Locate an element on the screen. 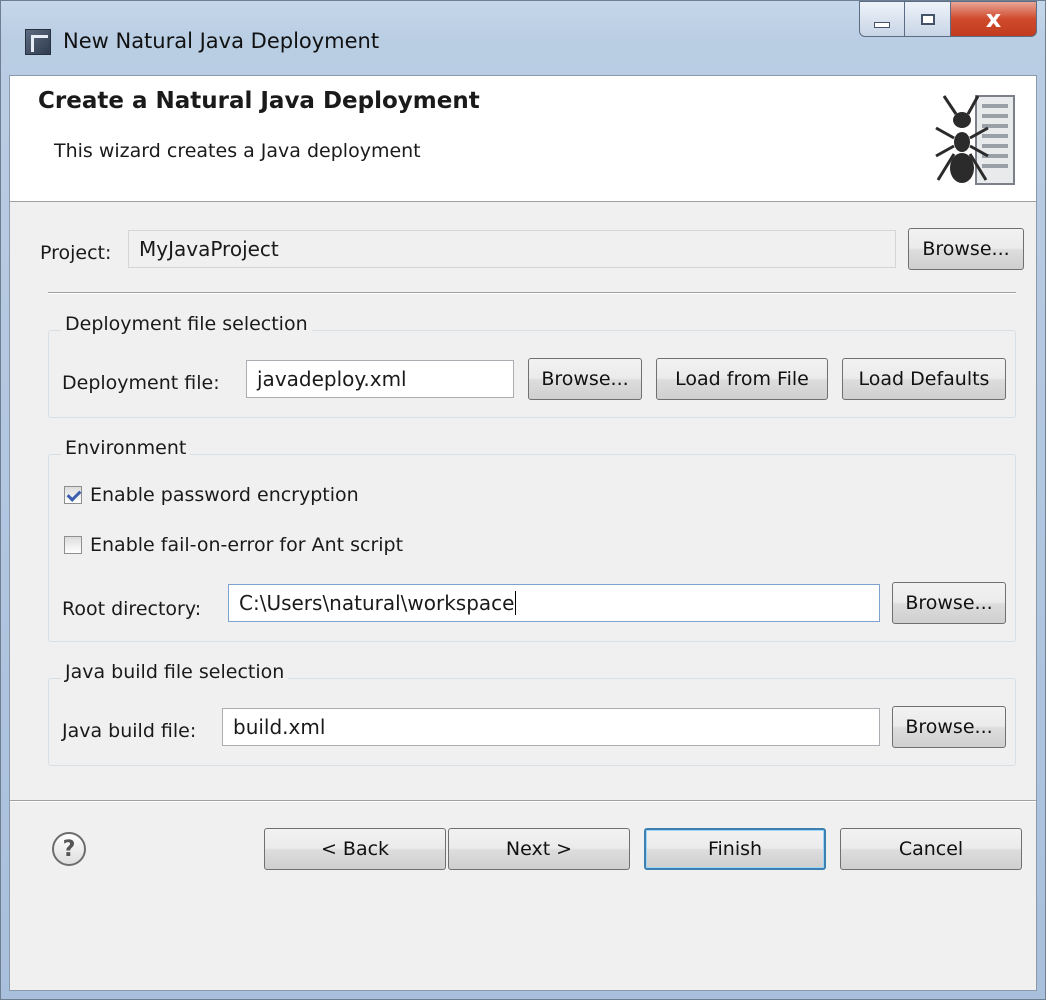  maximize-button is located at coordinates (928, 19).